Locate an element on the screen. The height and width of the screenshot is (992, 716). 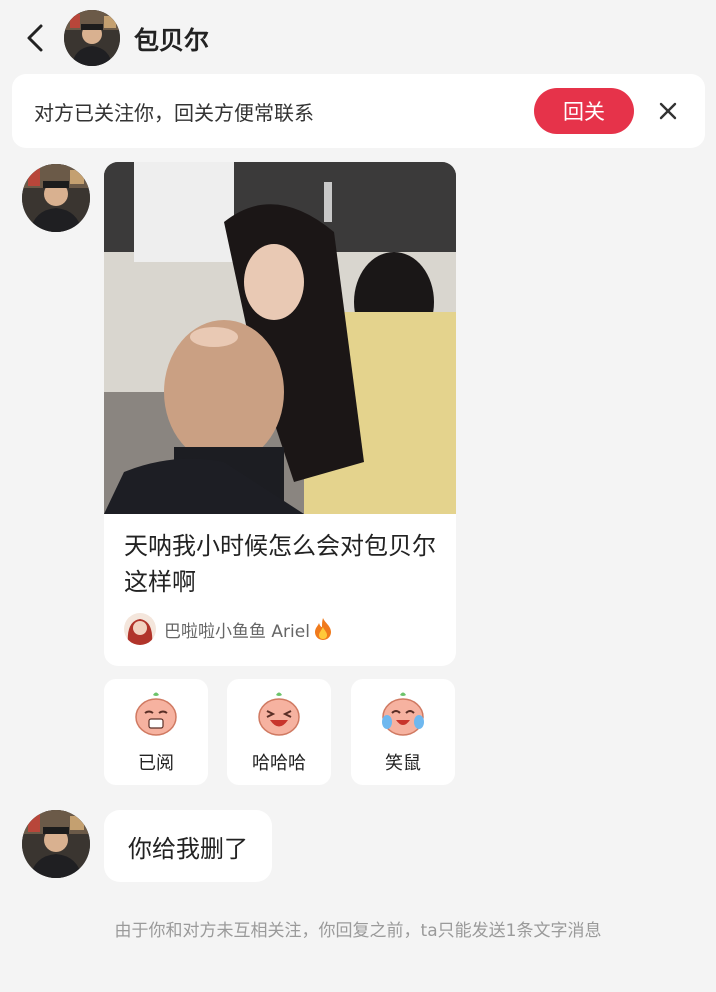
reaction-label: 笑鼠 is located at coordinates (403, 763).